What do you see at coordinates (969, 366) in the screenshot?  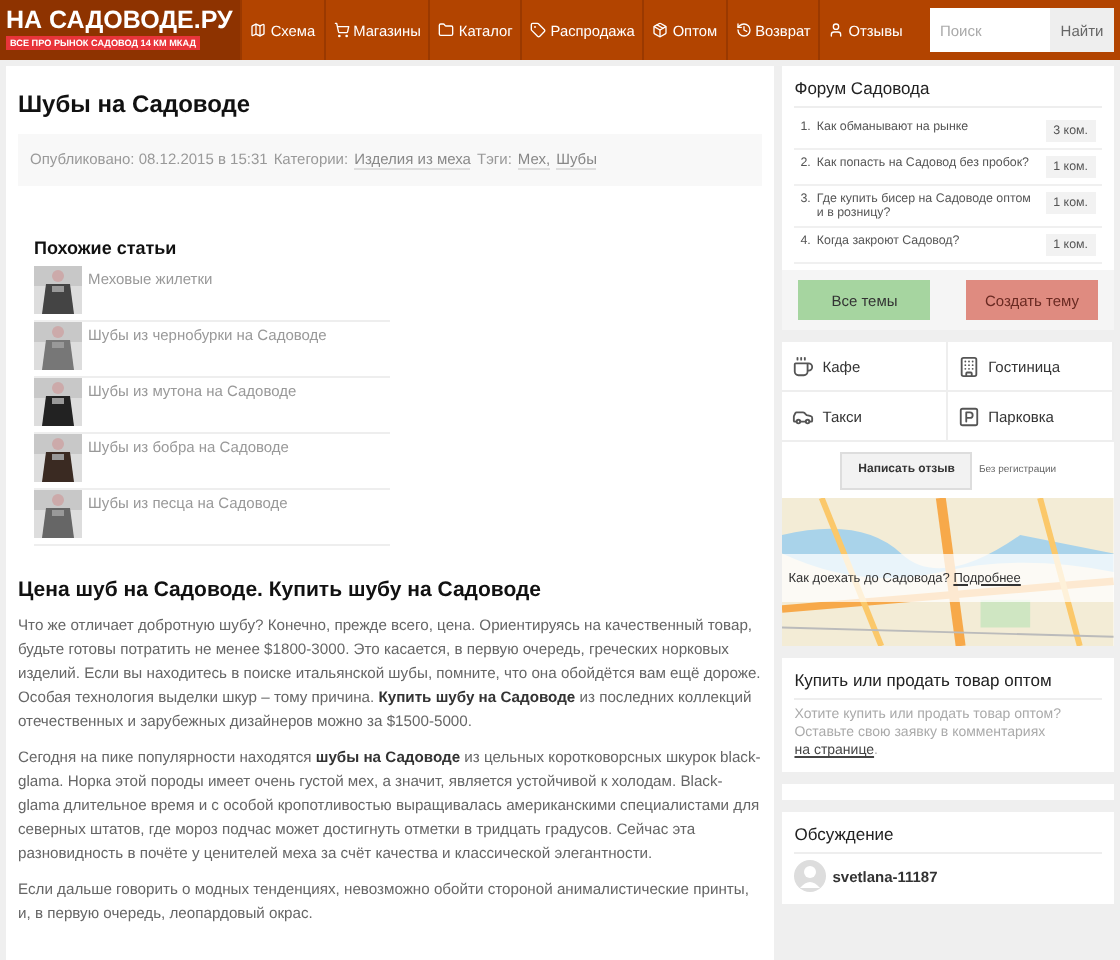 I see `building-icon` at bounding box center [969, 366].